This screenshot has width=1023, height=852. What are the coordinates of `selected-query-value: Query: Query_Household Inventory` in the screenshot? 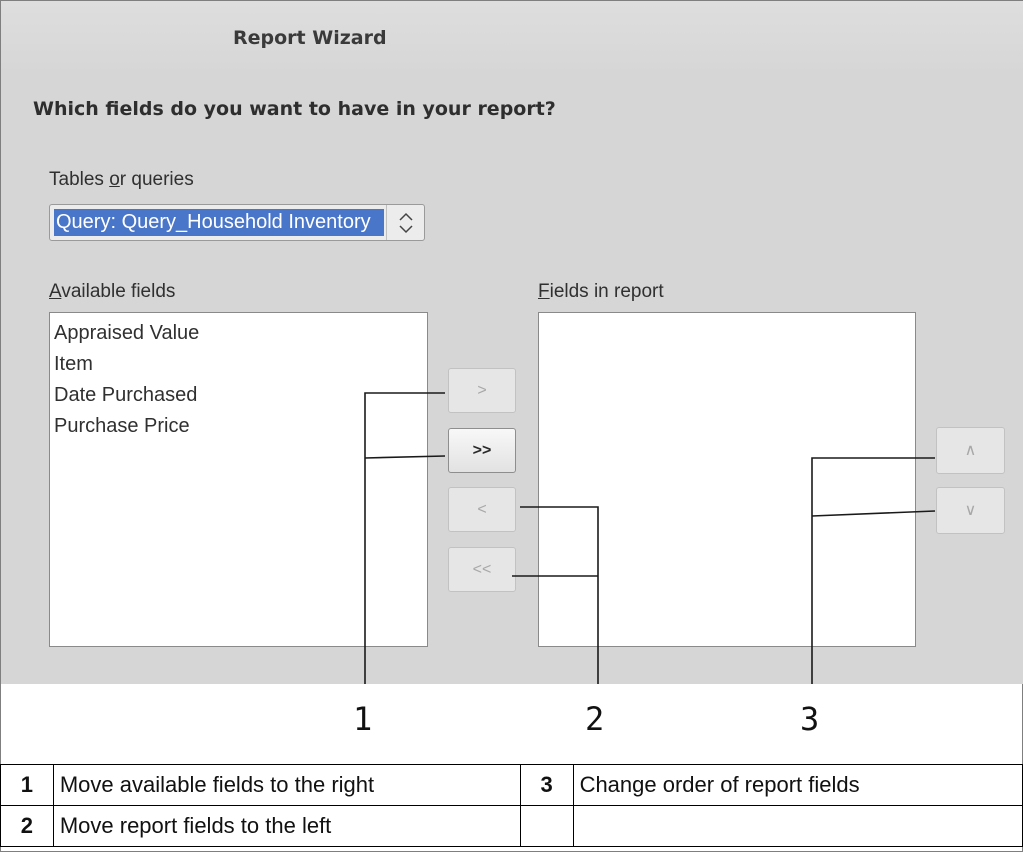 It's located at (219, 222).